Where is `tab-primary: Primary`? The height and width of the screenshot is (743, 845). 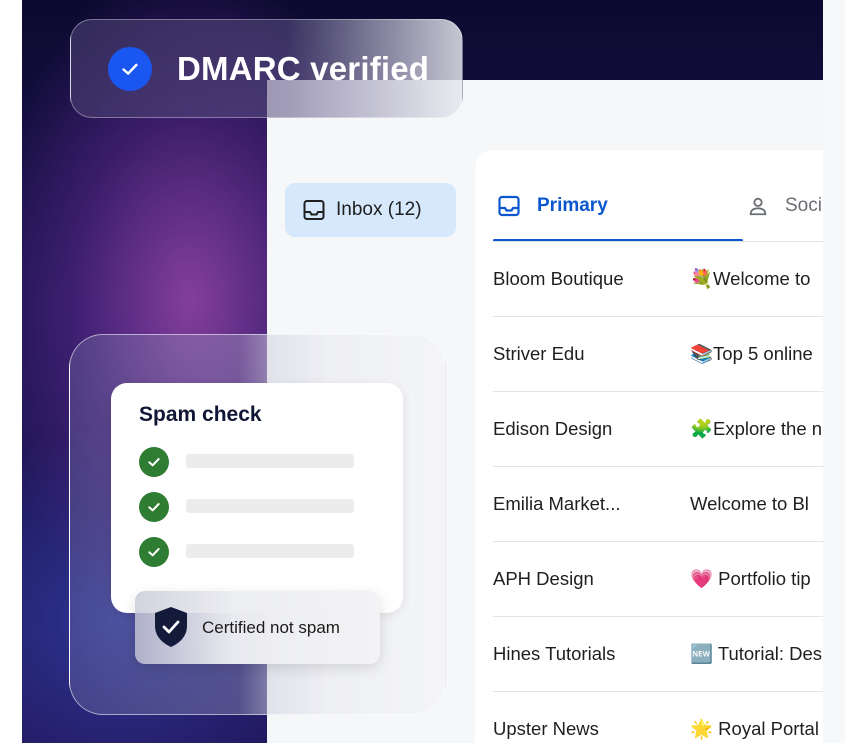
tab-primary: Primary is located at coordinates (618, 206).